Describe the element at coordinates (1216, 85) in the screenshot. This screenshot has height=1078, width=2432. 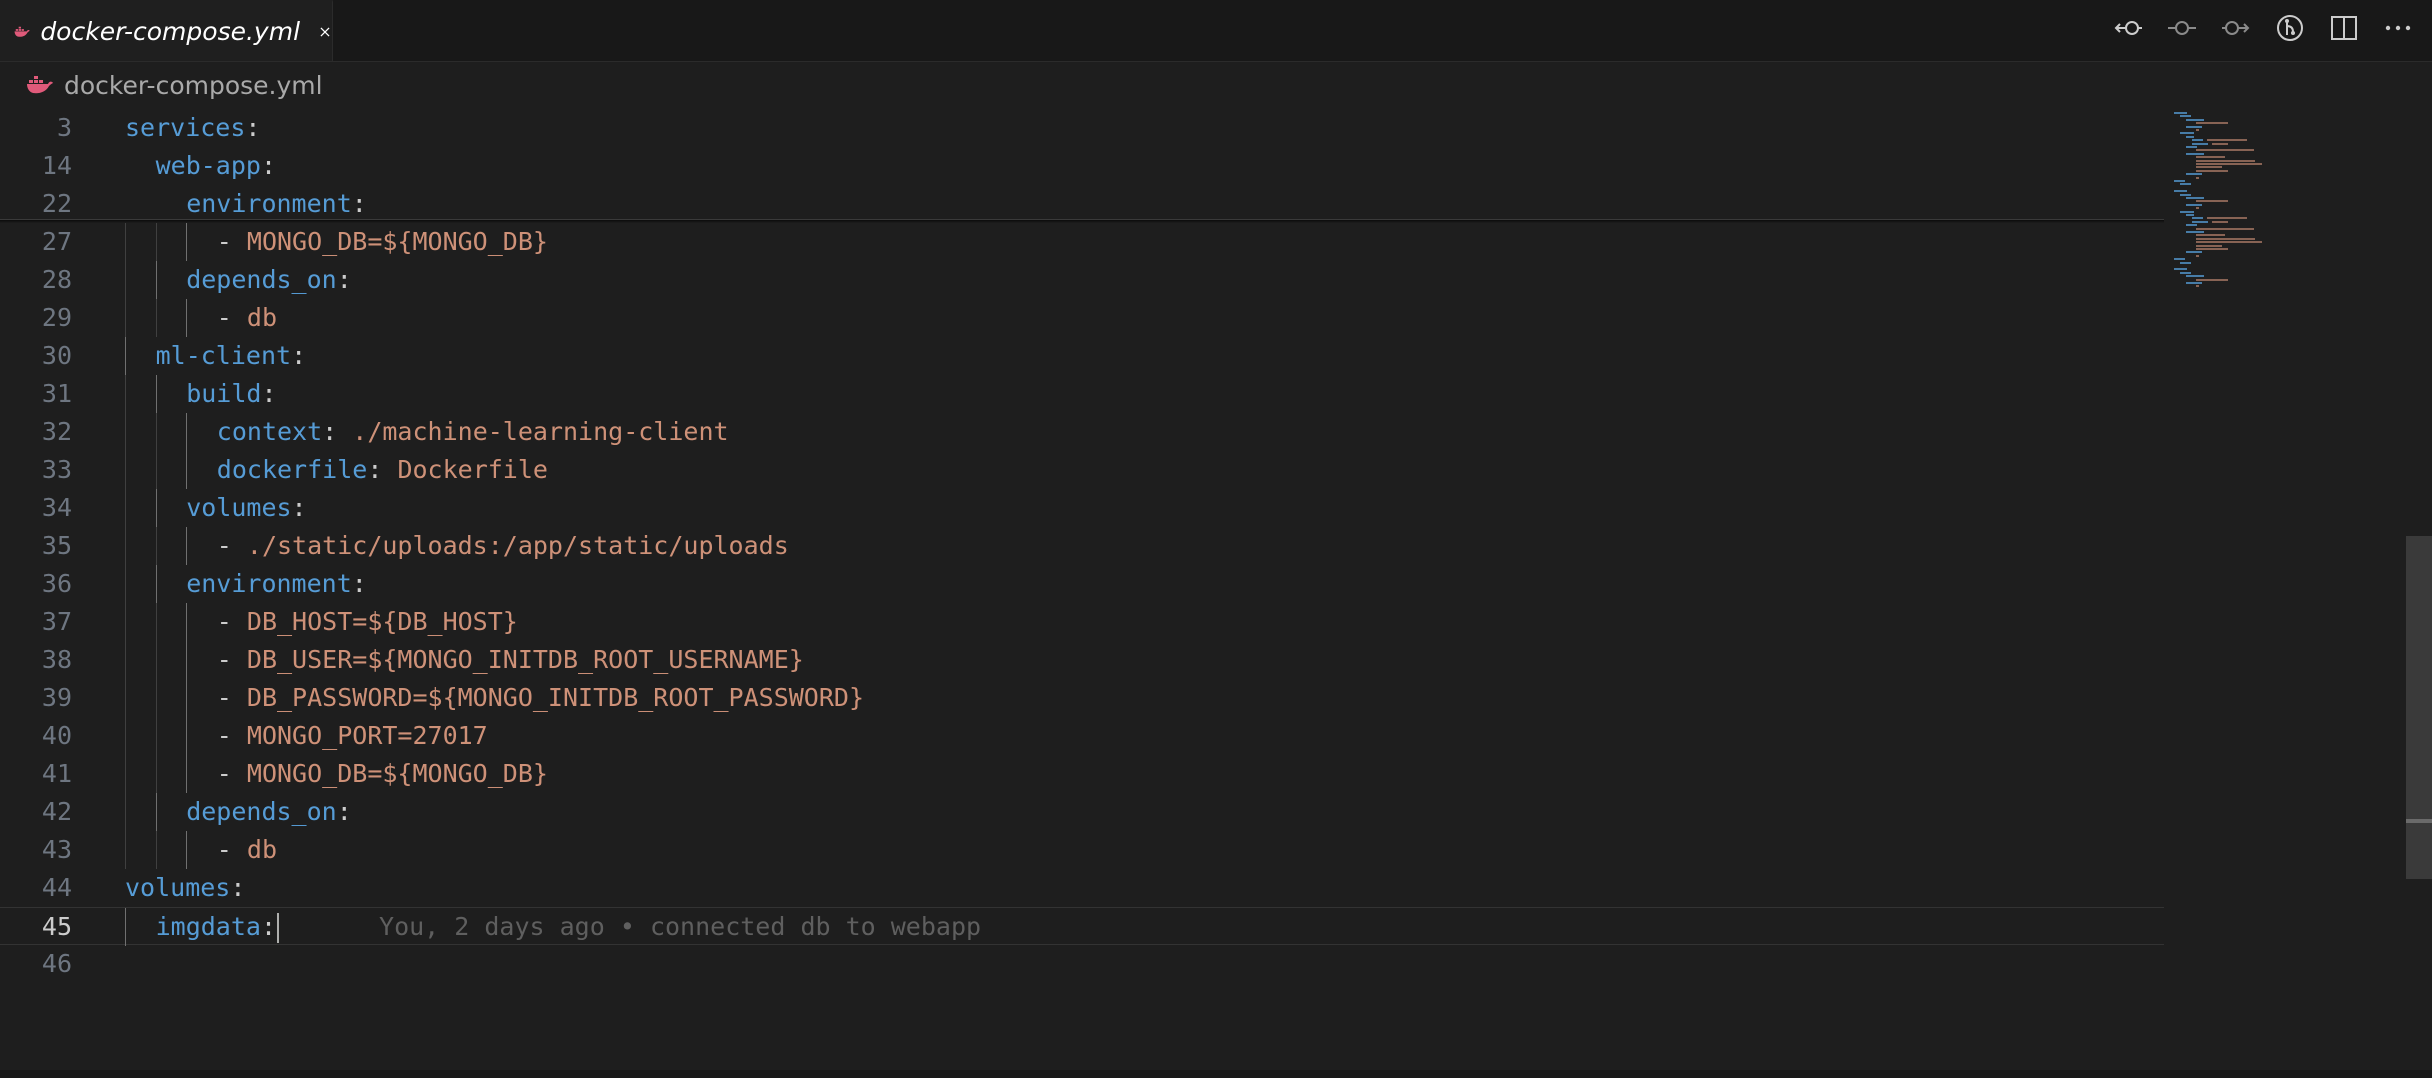
I see `breadcrumb: docker-compose.yml` at that location.